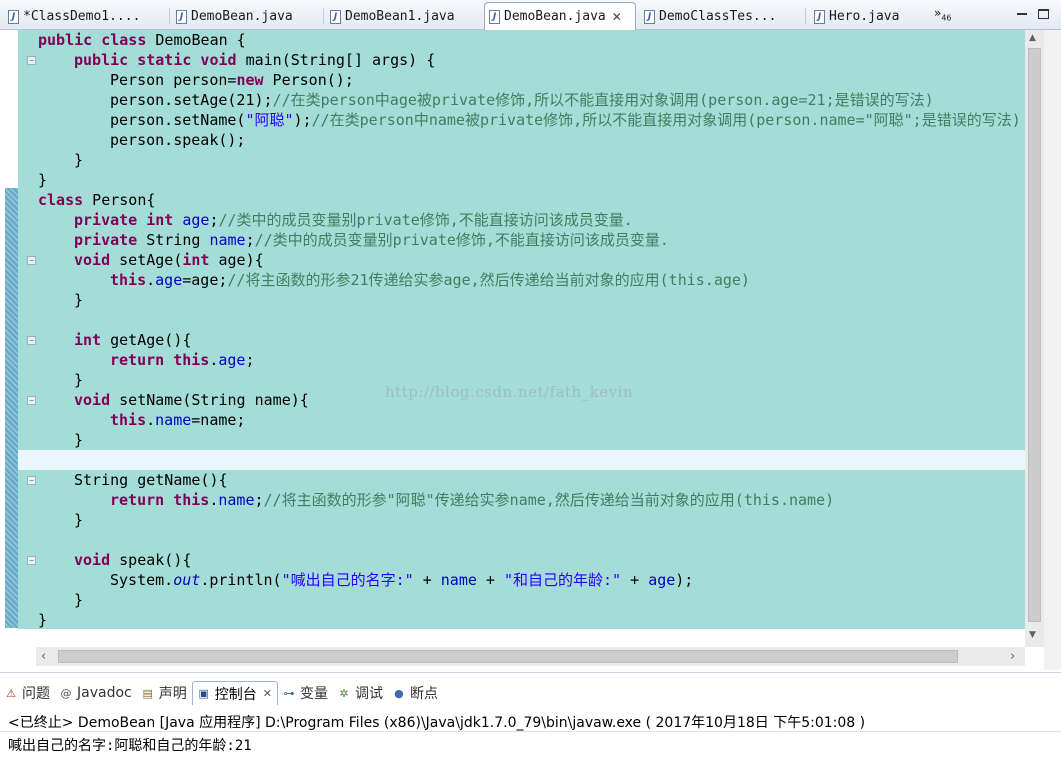 Image resolution: width=1061 pixels, height=771 pixels. Describe the element at coordinates (344, 693) in the screenshot. I see `debug-icon: ✲` at that location.